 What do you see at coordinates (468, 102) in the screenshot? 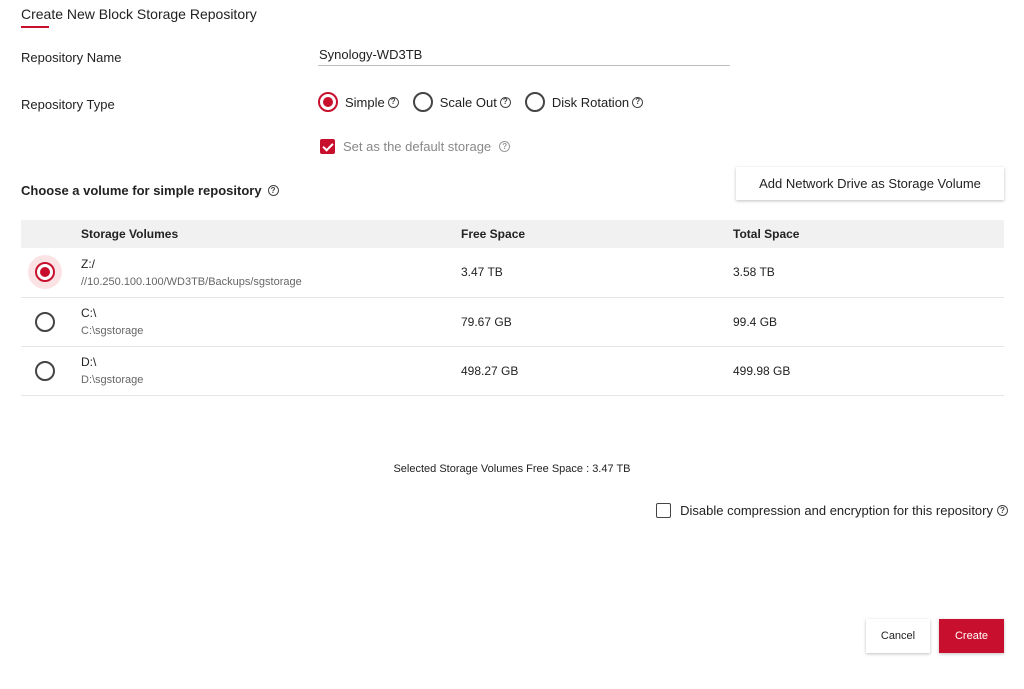
I see `repo-type-scale-out-label: Scale Out` at bounding box center [468, 102].